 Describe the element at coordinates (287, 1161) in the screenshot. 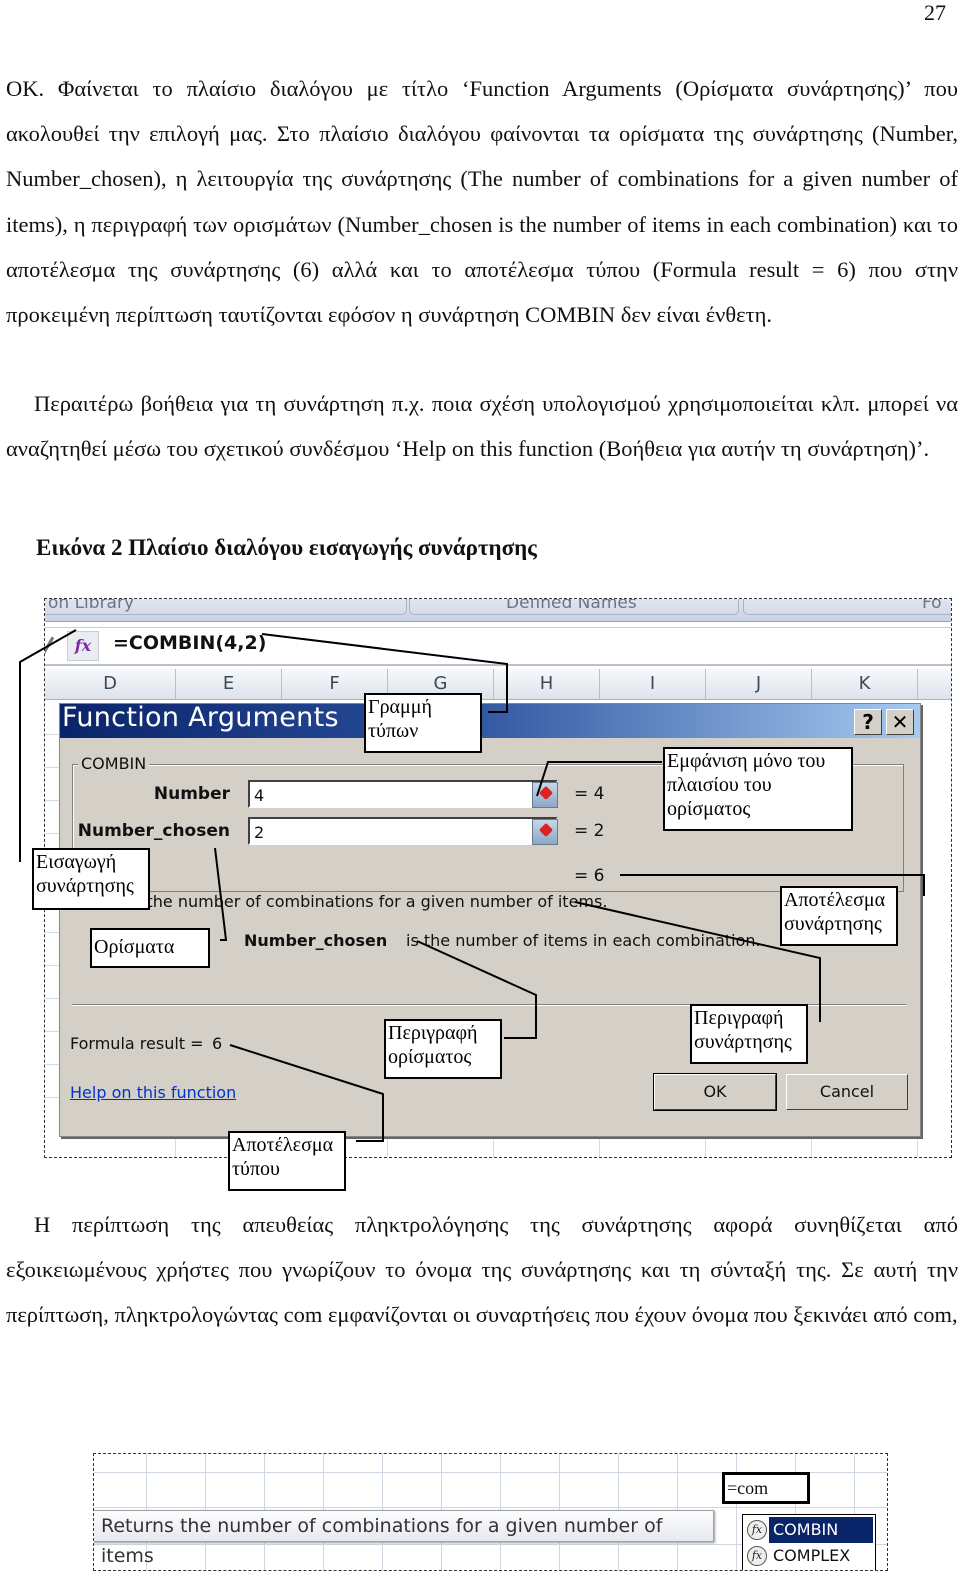

I see `callout-formula-result: Αποτέλεσμα τύπου` at that location.